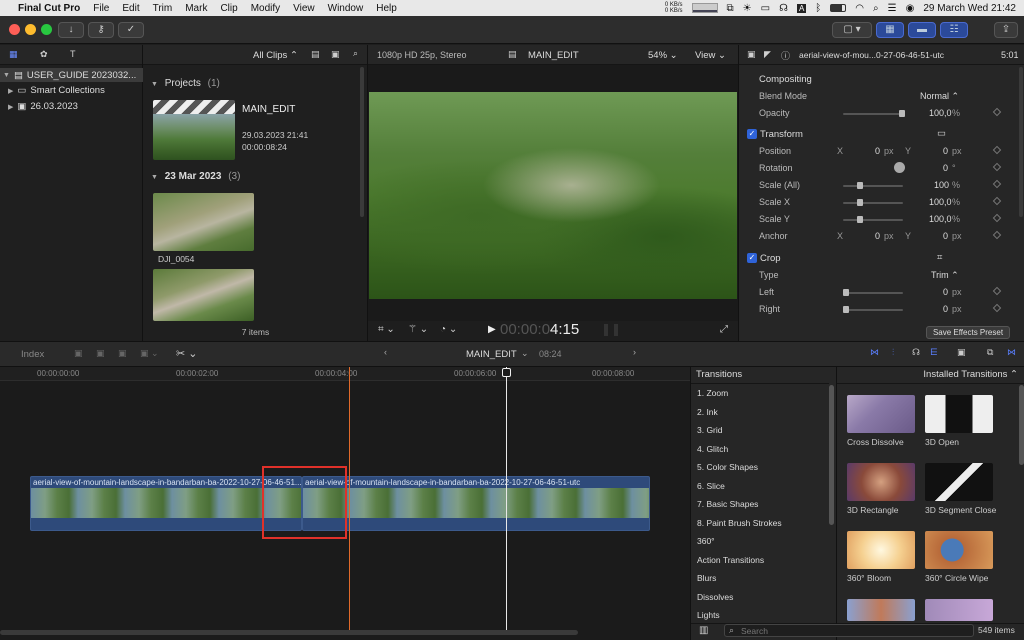 The width and height of the screenshot is (1024, 640). I want to click on screen-mirror-icon: ⧉, so click(730, 8).